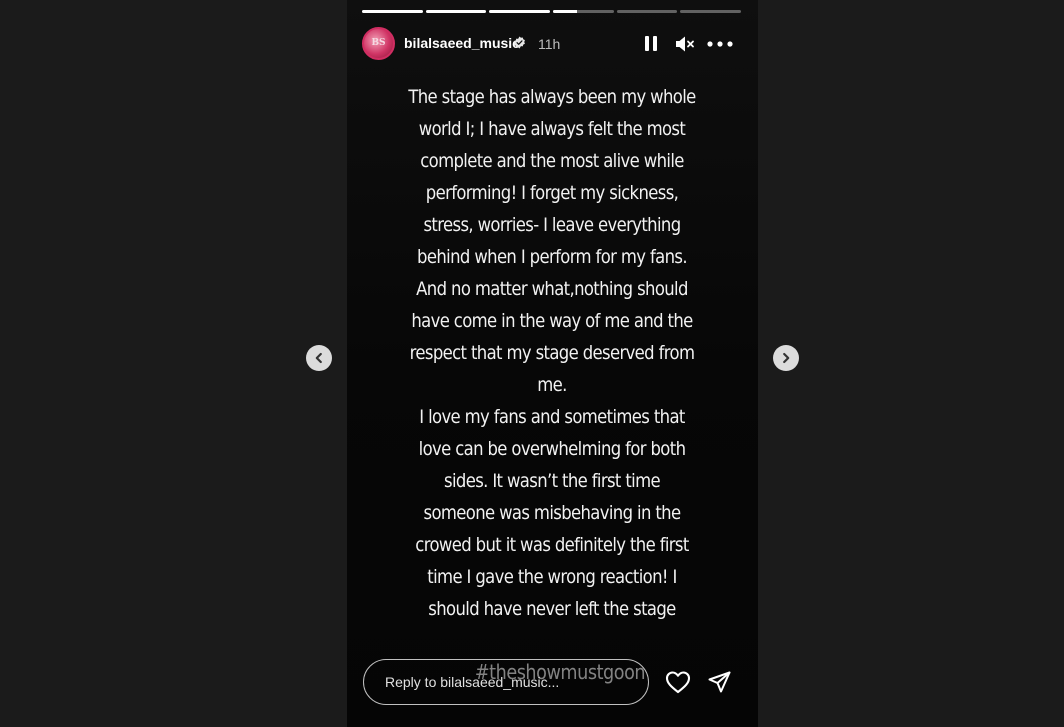 Image resolution: width=1064 pixels, height=727 pixels. I want to click on chevron-left-icon, so click(318, 358).